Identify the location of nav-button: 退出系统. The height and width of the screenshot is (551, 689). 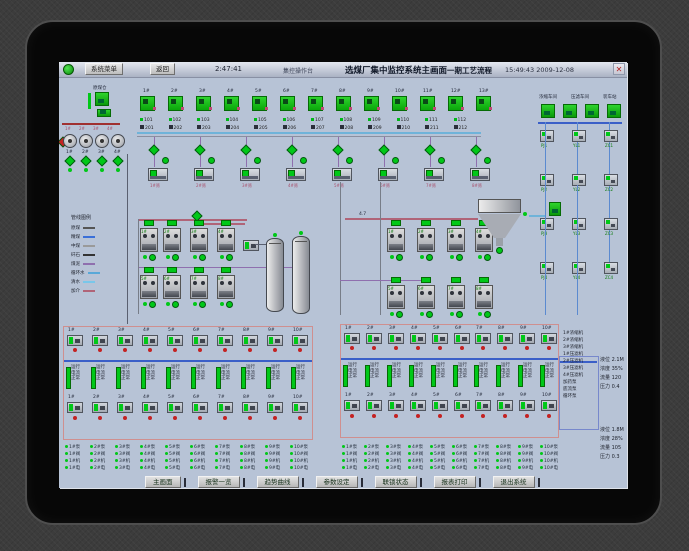
(513, 482).